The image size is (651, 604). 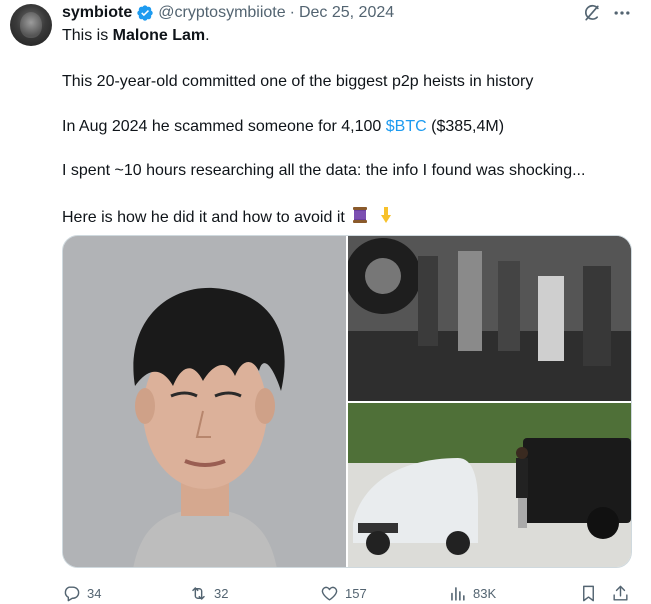 I want to click on tweet-line-1: This is Malone Lam., so click(x=136, y=36).